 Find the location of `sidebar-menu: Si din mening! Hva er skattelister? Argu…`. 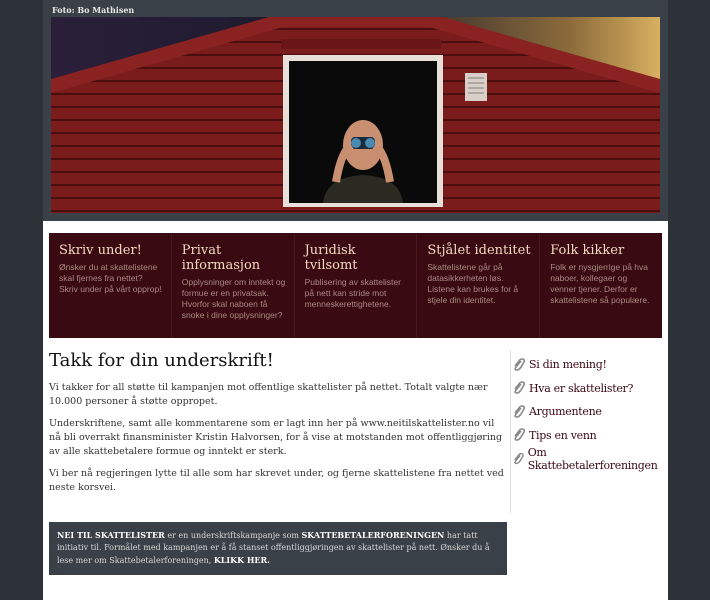

sidebar-menu: Si din mening! Hva er skattelister? Argu… is located at coordinates (588, 412).